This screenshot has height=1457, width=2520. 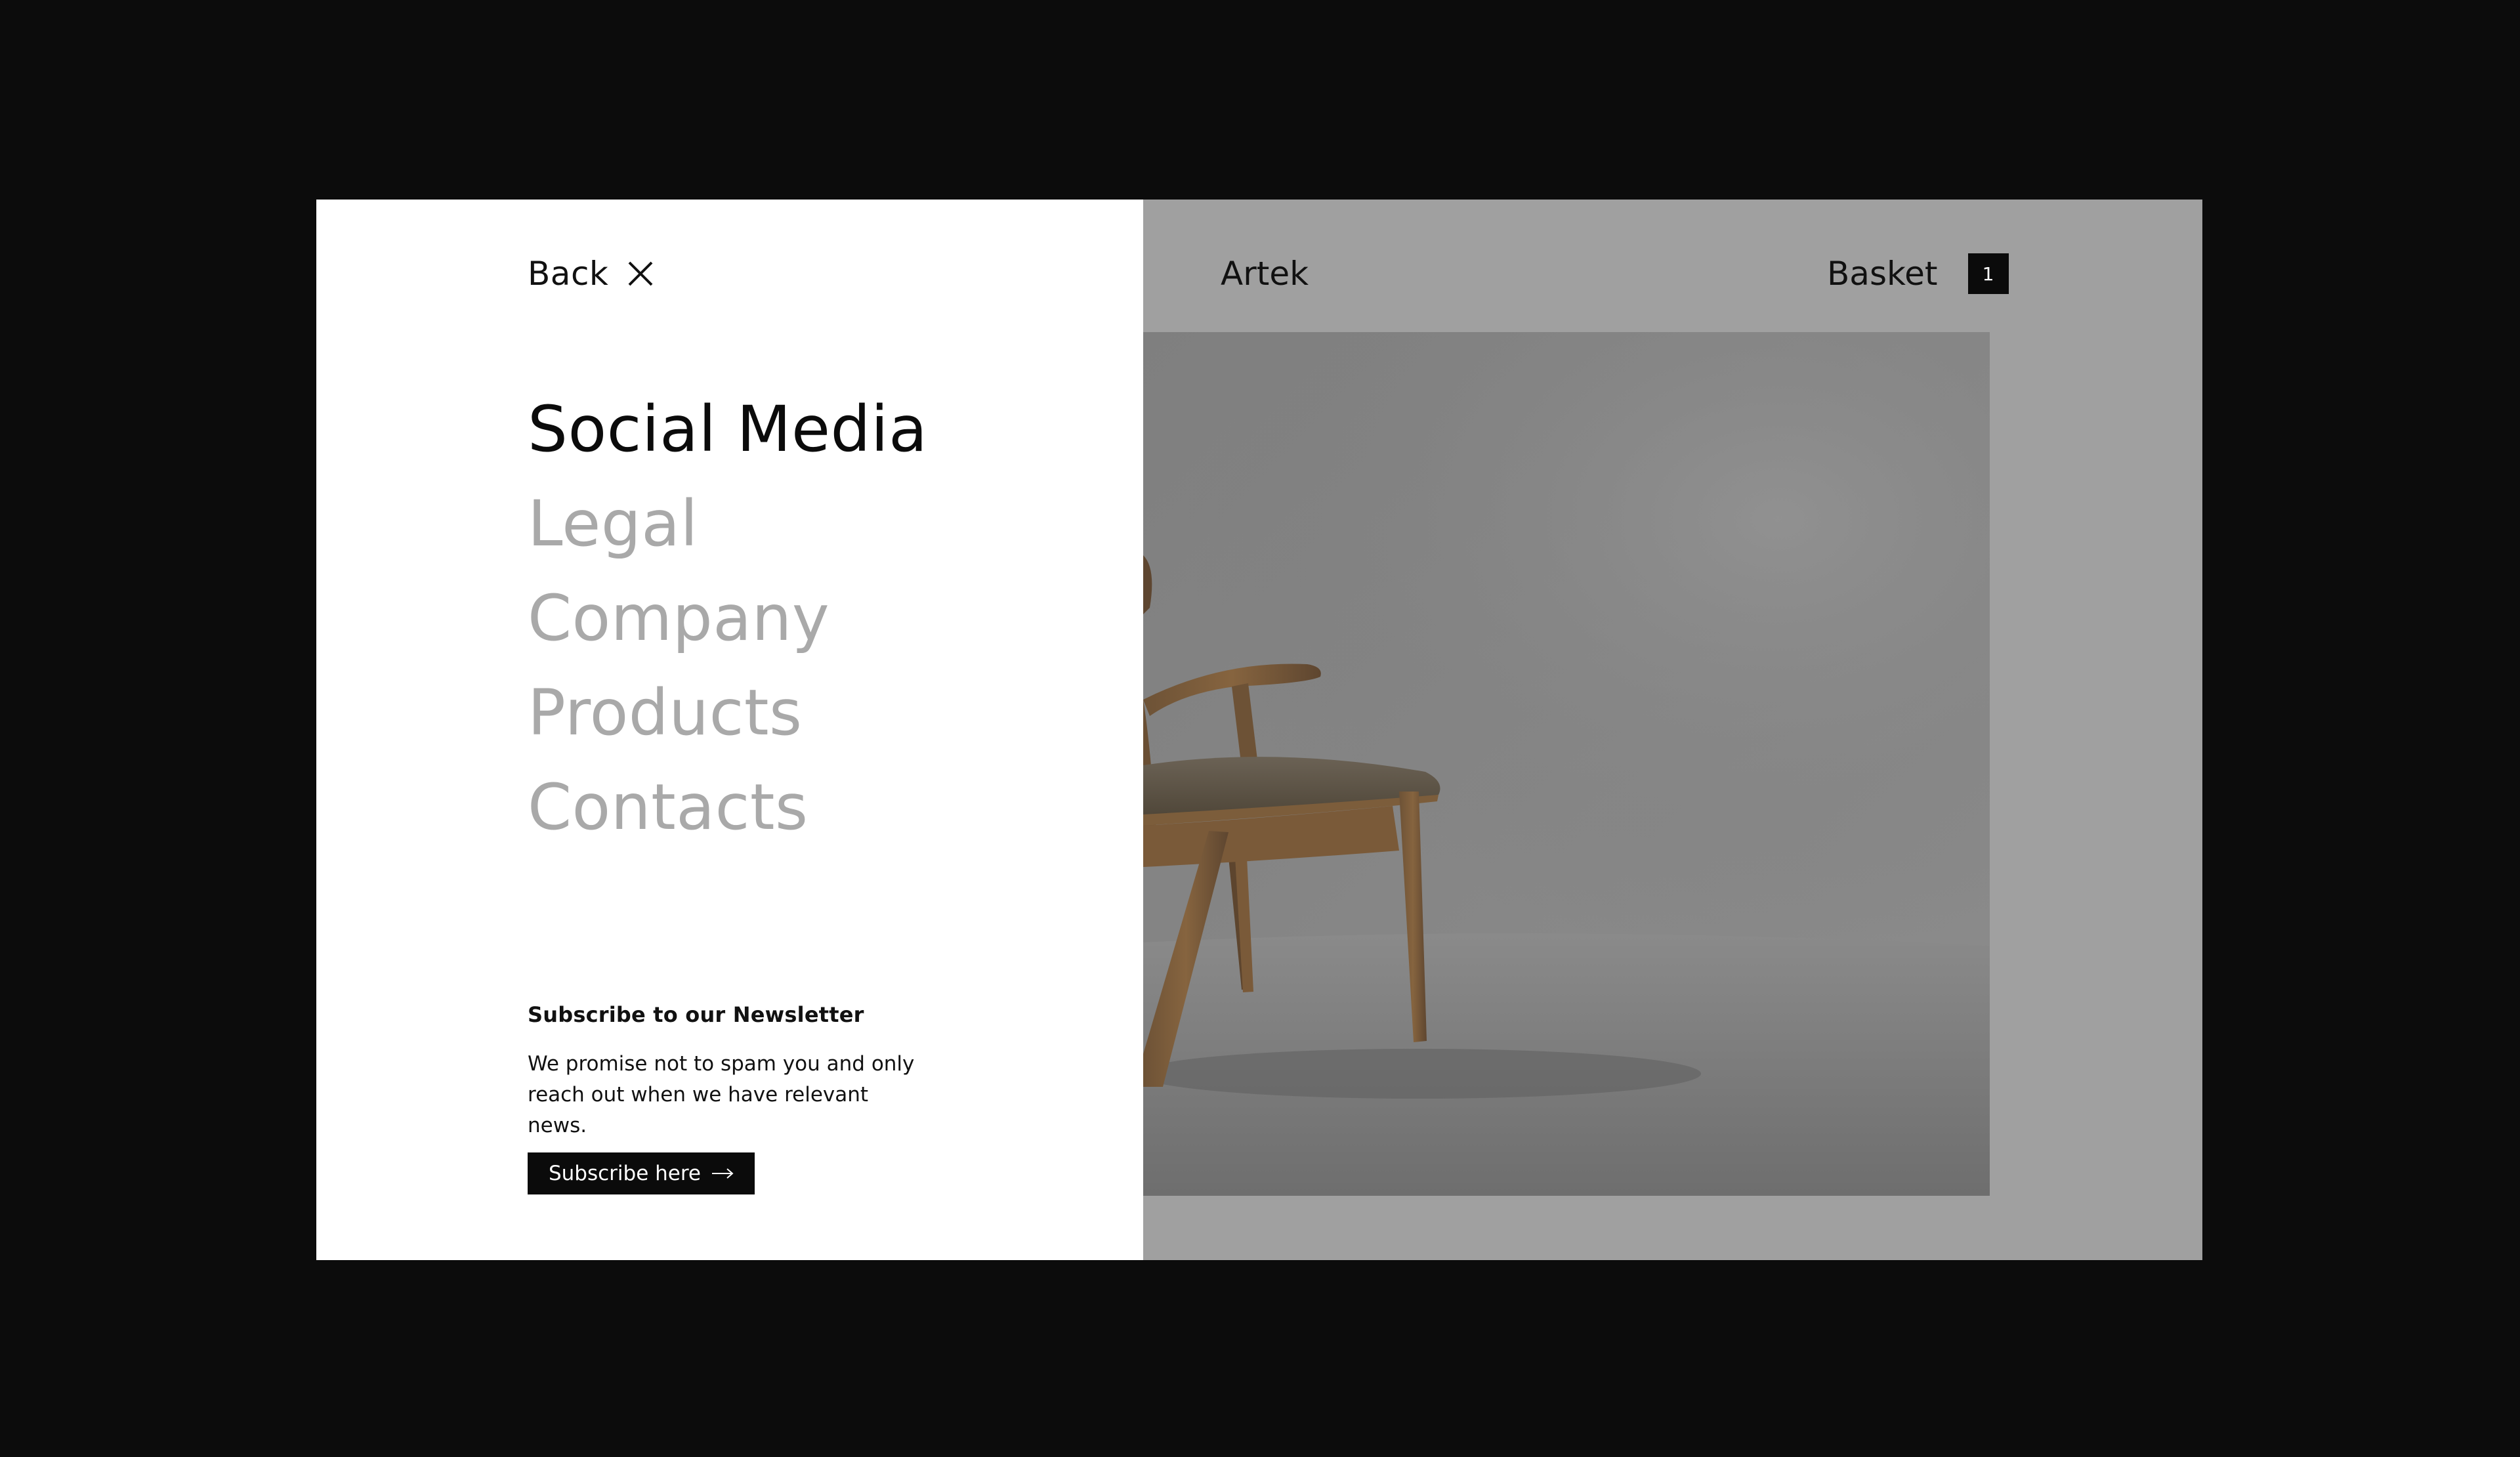 I want to click on menu-item-company: Company, so click(x=727, y=618).